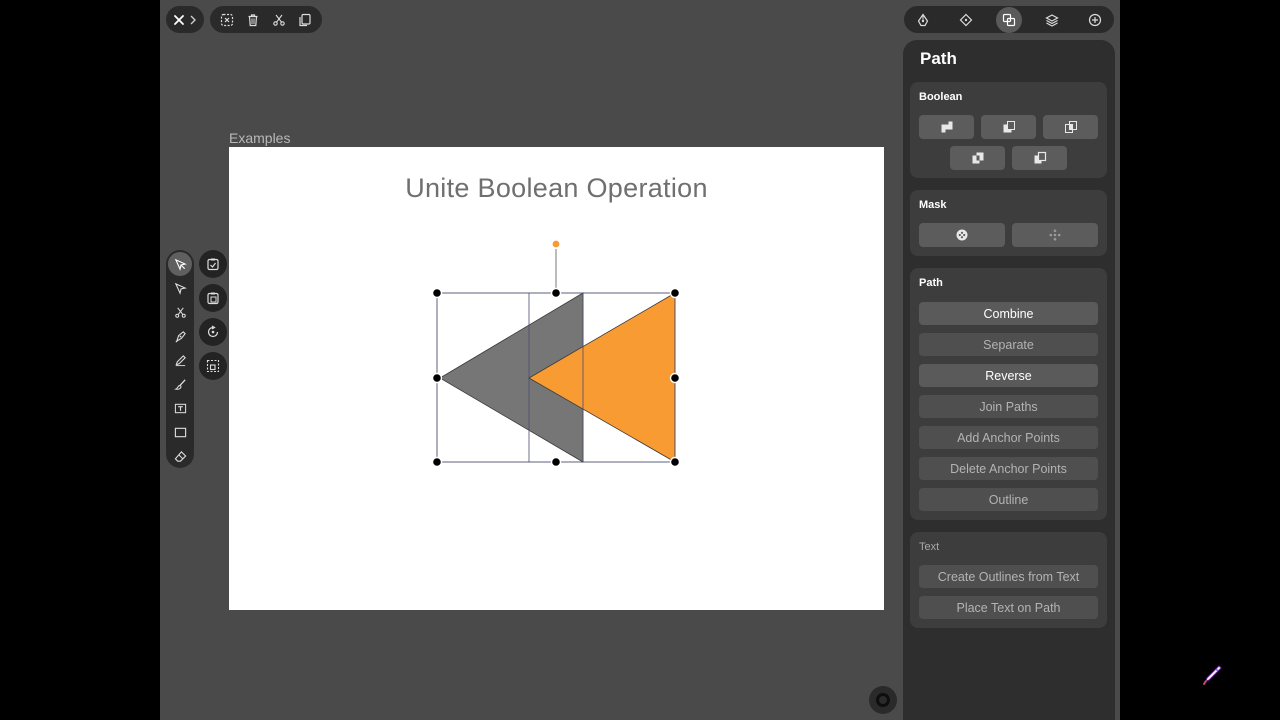  What do you see at coordinates (938, 58) in the screenshot?
I see `panel-title: Path` at bounding box center [938, 58].